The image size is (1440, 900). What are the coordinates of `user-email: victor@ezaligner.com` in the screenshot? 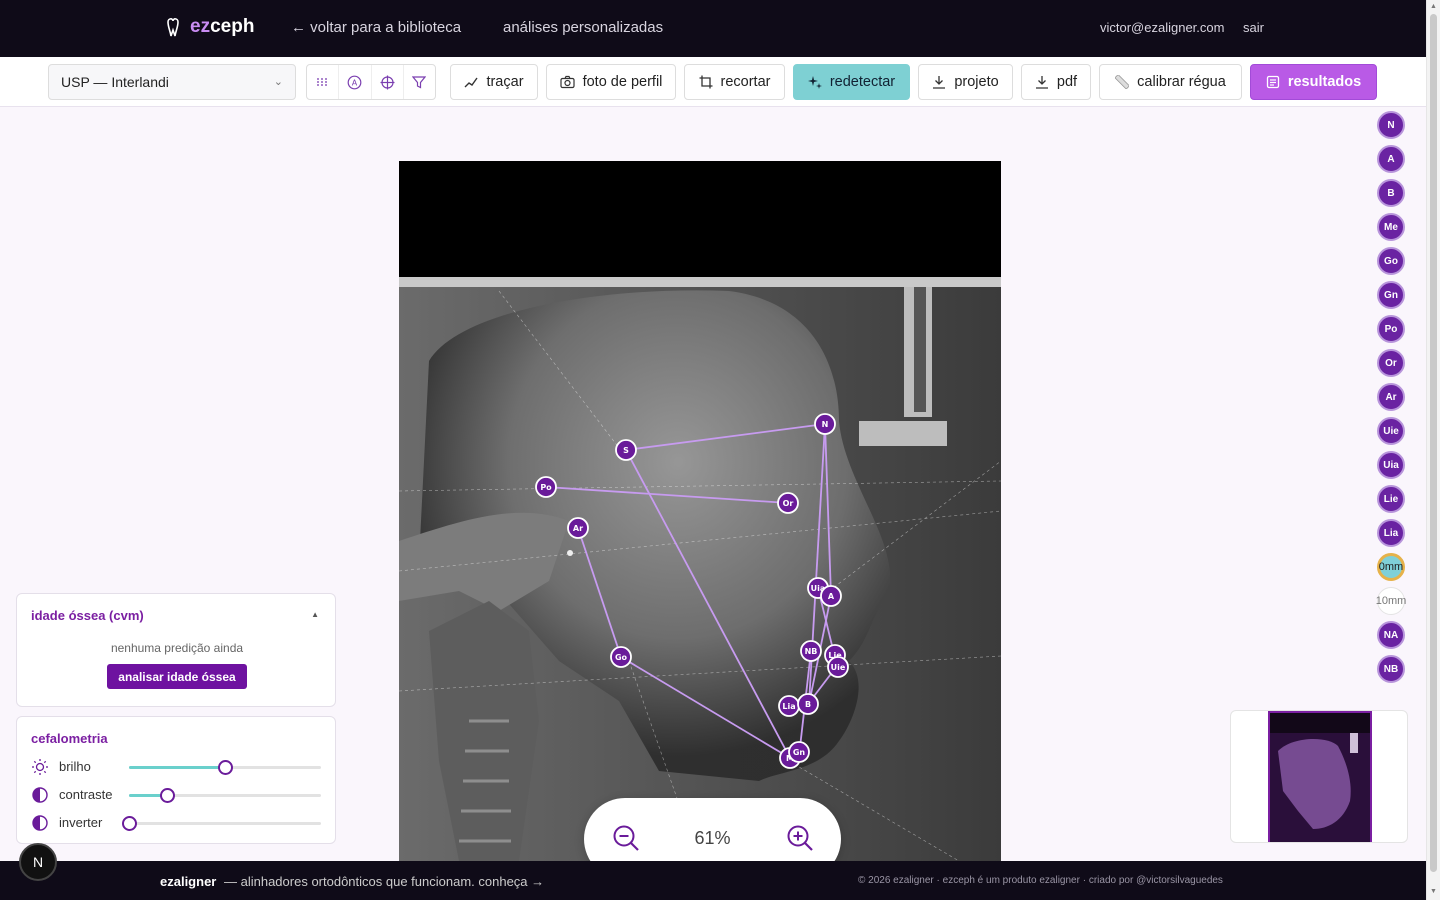 It's located at (1162, 27).